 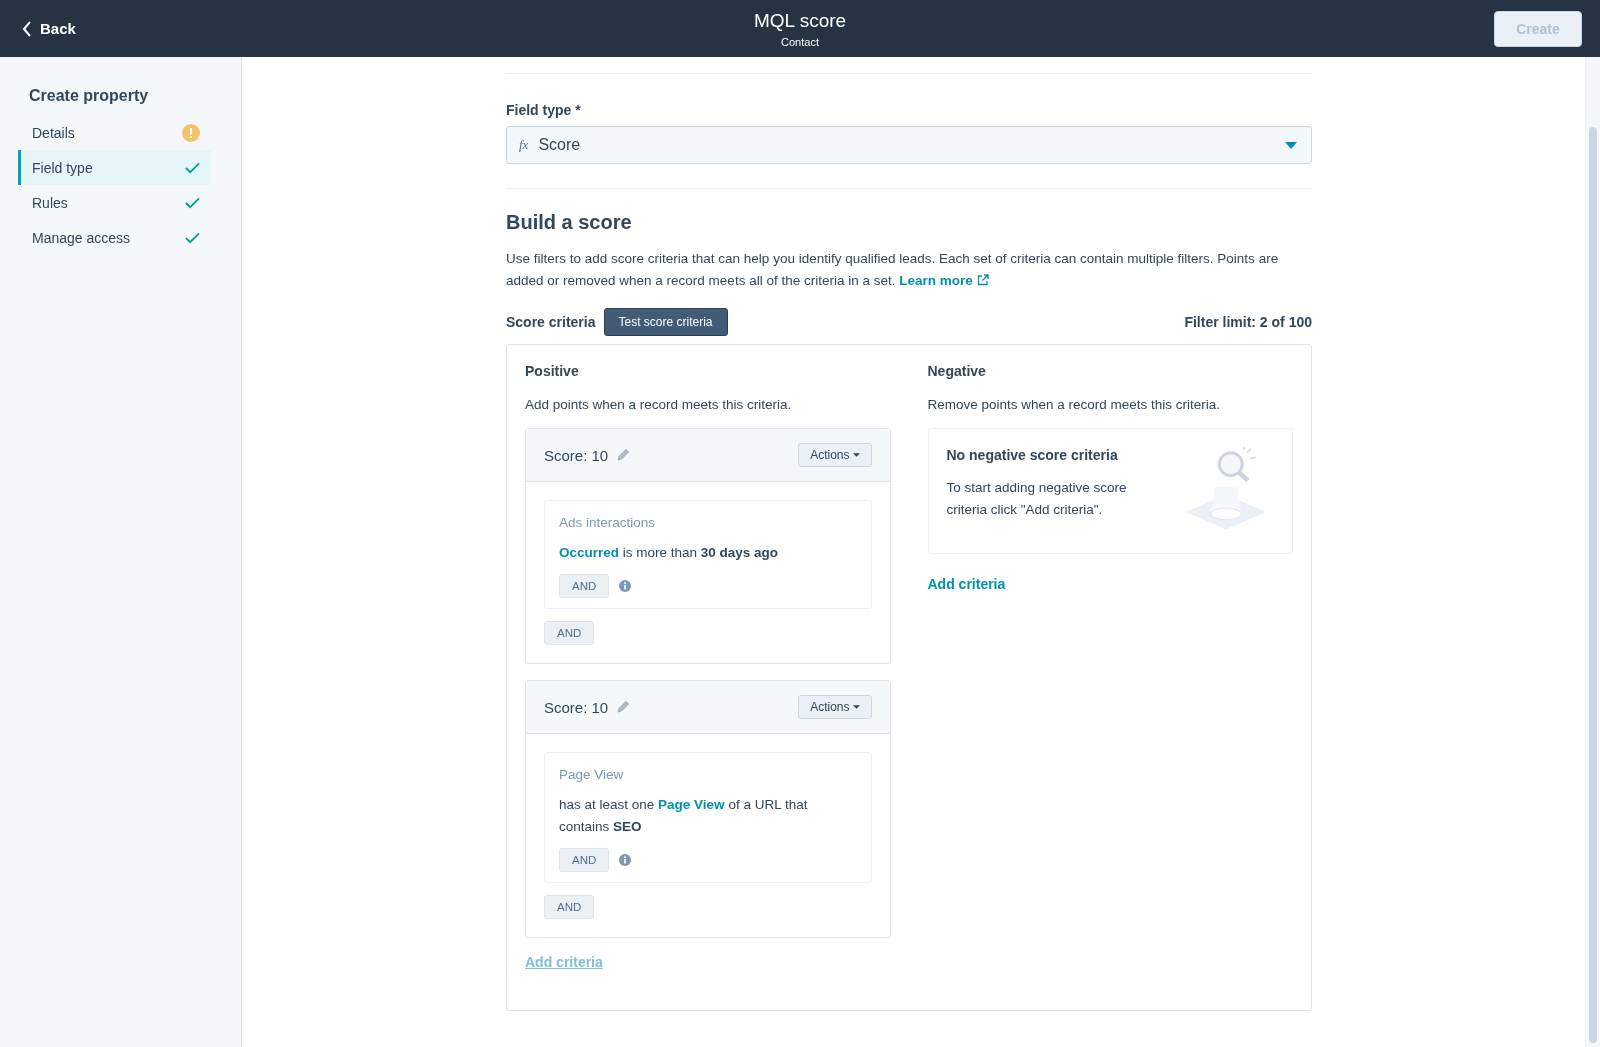 I want to click on step-label: Details, so click(x=53, y=132).